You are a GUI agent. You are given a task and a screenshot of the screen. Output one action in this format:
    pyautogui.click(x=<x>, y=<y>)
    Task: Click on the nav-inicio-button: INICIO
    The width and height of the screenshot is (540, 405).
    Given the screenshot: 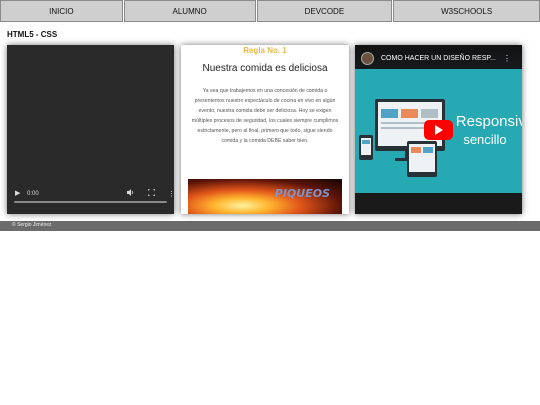 What is the action you would take?
    pyautogui.click(x=61, y=11)
    